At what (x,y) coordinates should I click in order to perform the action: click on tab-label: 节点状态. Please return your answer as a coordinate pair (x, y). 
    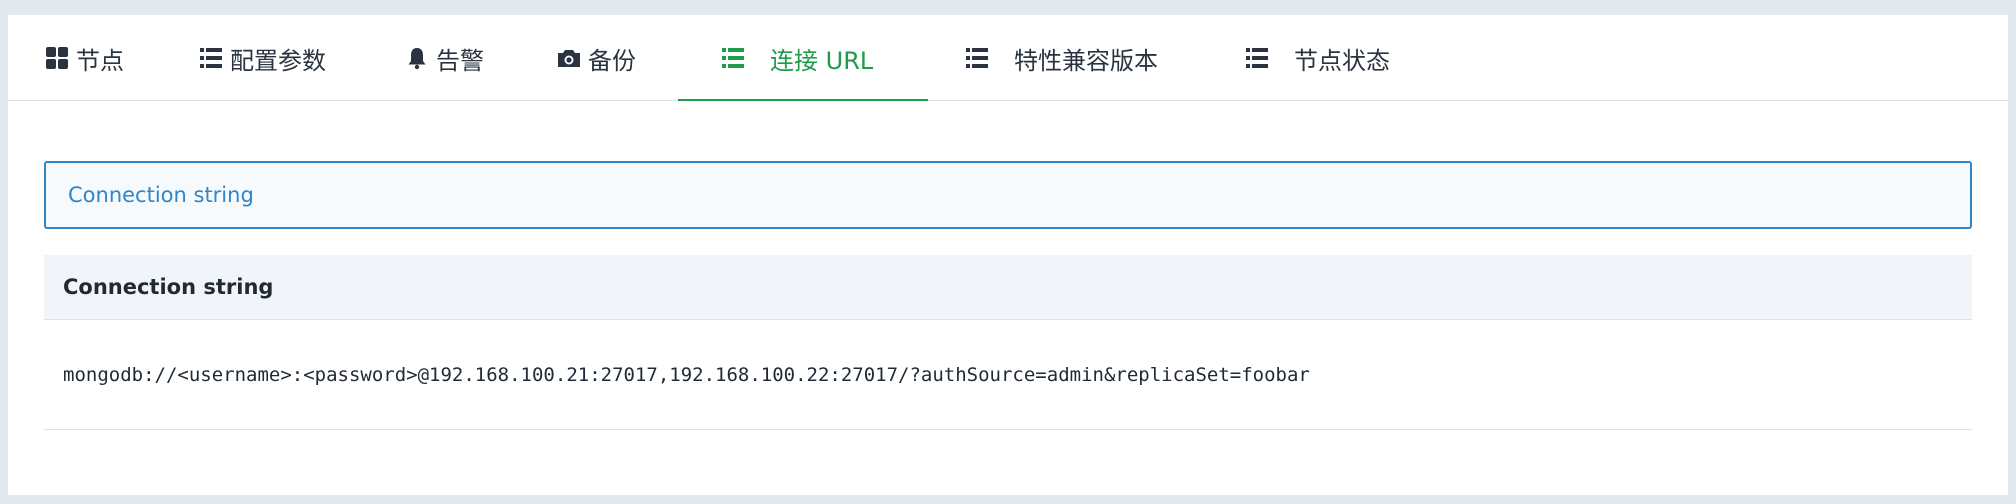
    Looking at the image, I should click on (1342, 60).